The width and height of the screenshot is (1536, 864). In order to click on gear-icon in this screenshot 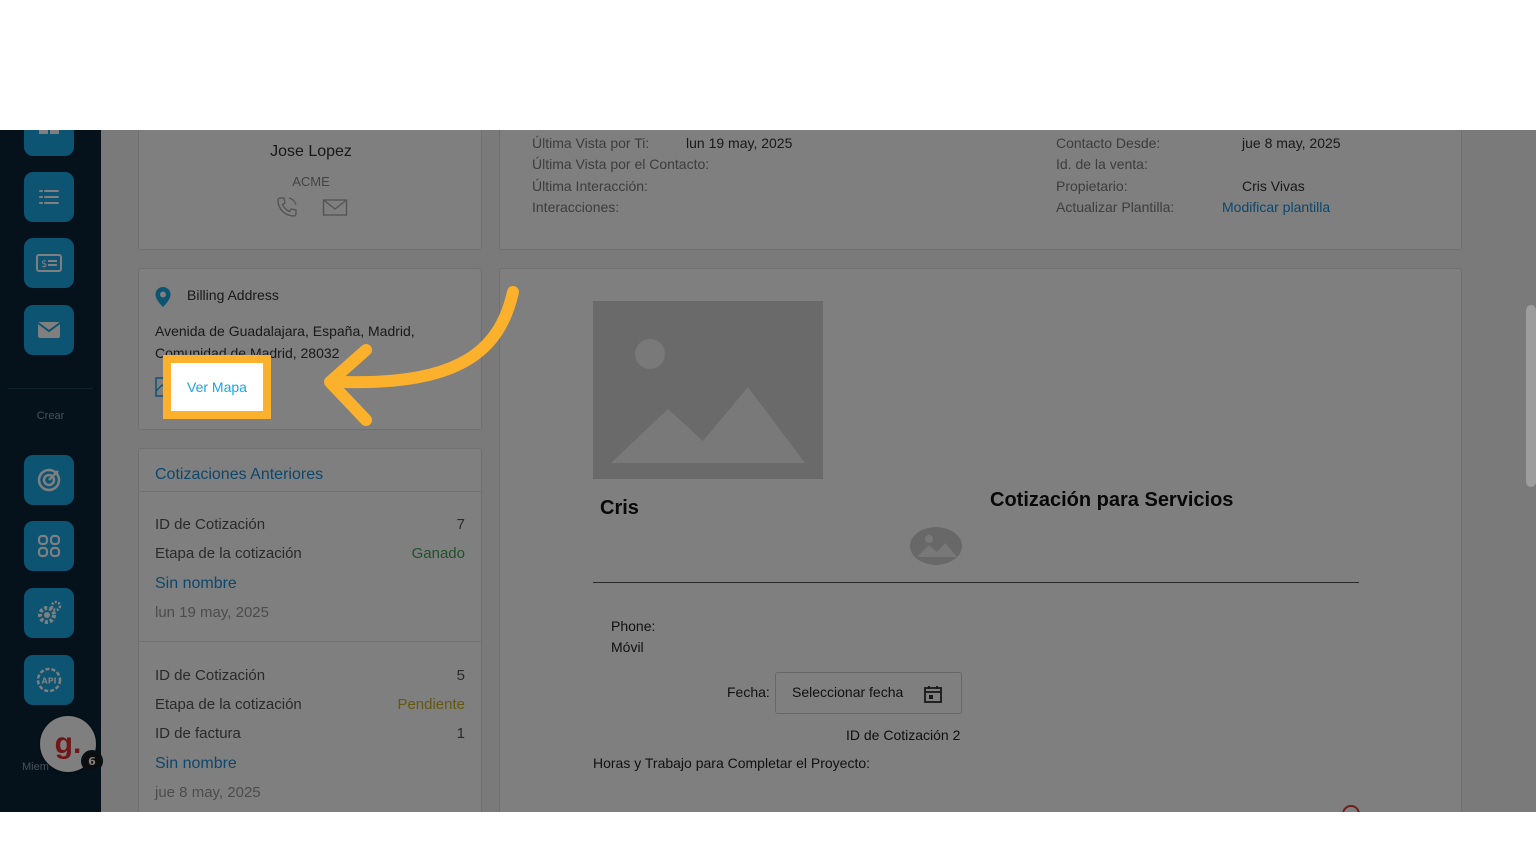, I will do `click(50, 612)`.